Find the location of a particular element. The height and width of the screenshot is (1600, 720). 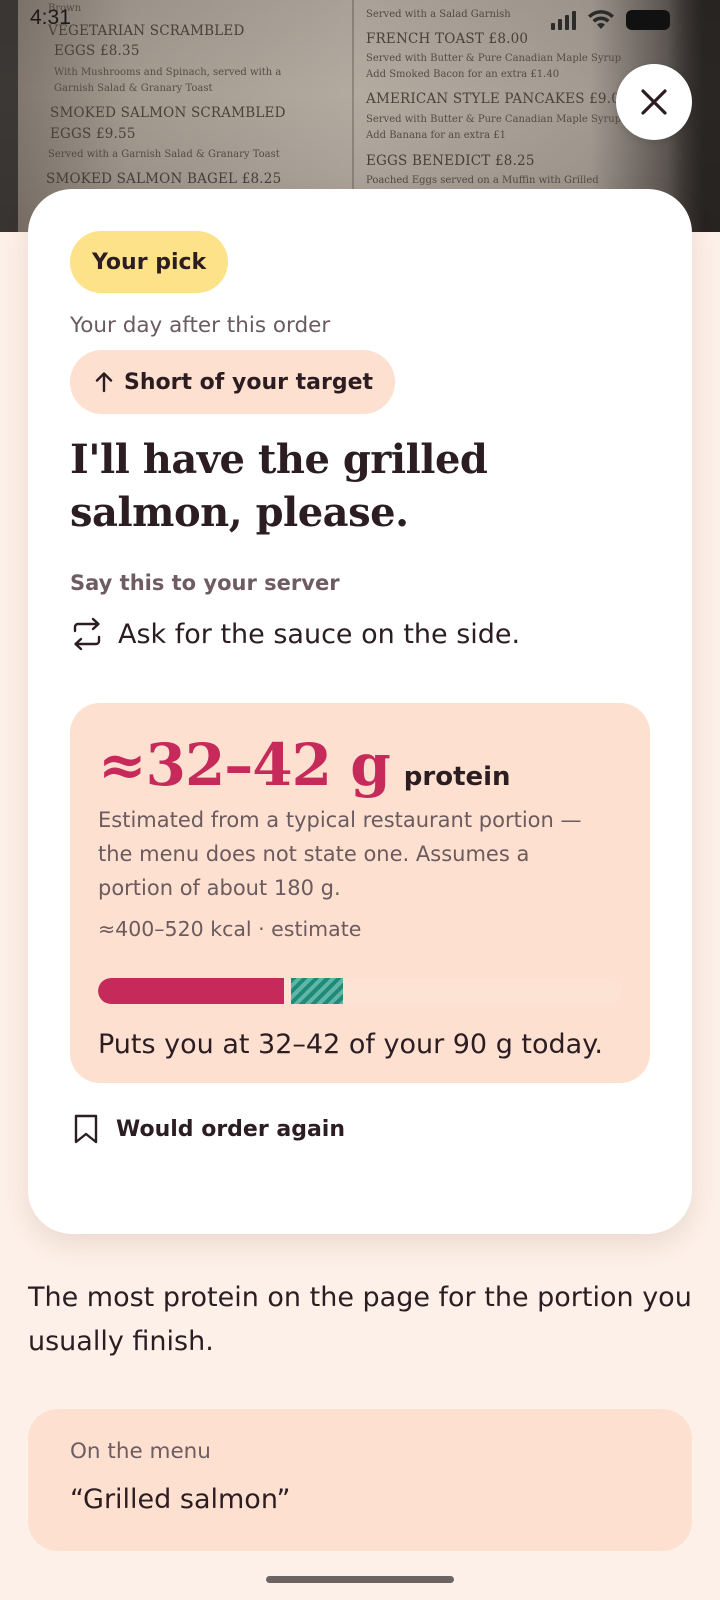

status-time: 4:31 is located at coordinates (50, 17).